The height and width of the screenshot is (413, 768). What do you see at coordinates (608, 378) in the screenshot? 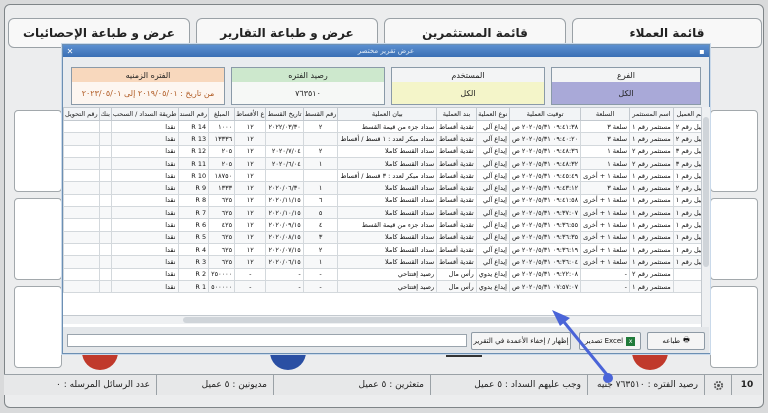
I see `arrow-dot` at bounding box center [608, 378].